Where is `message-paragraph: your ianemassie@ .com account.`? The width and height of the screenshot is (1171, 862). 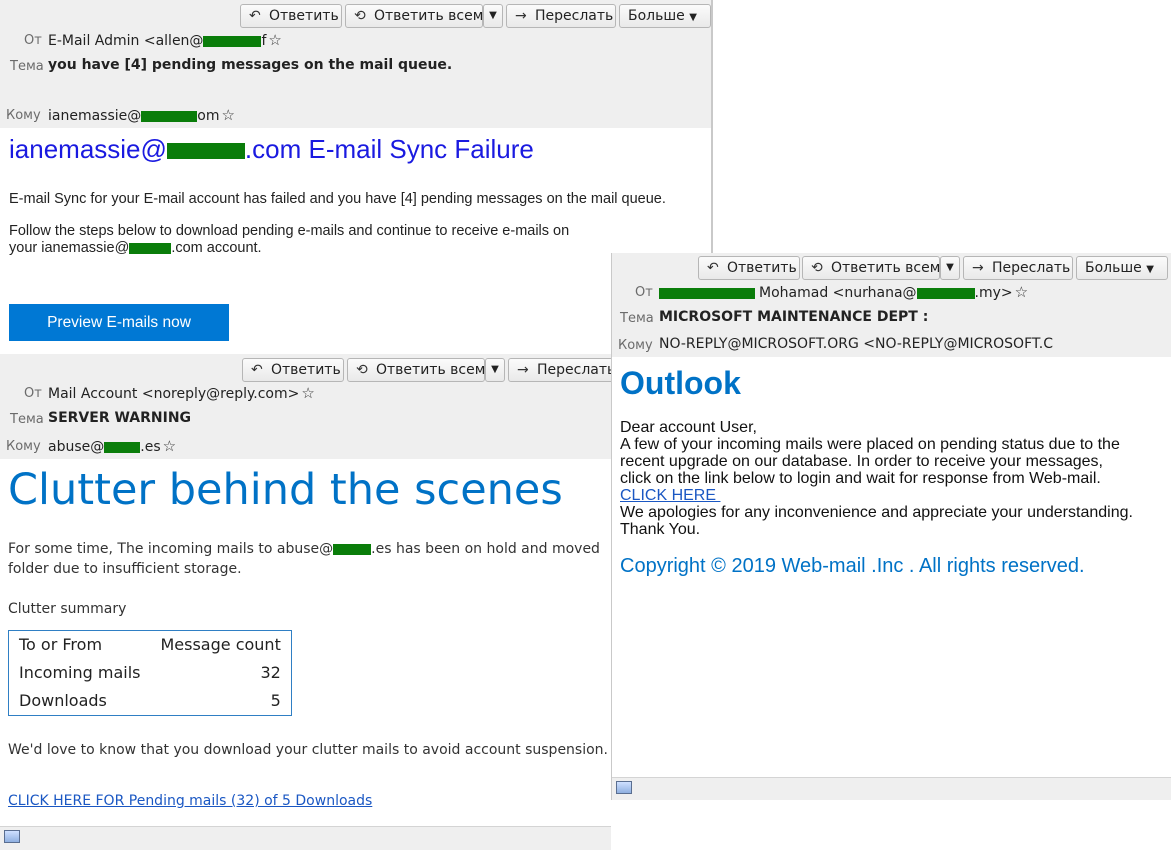
message-paragraph: your ianemassie@ .com account. is located at coordinates (135, 248).